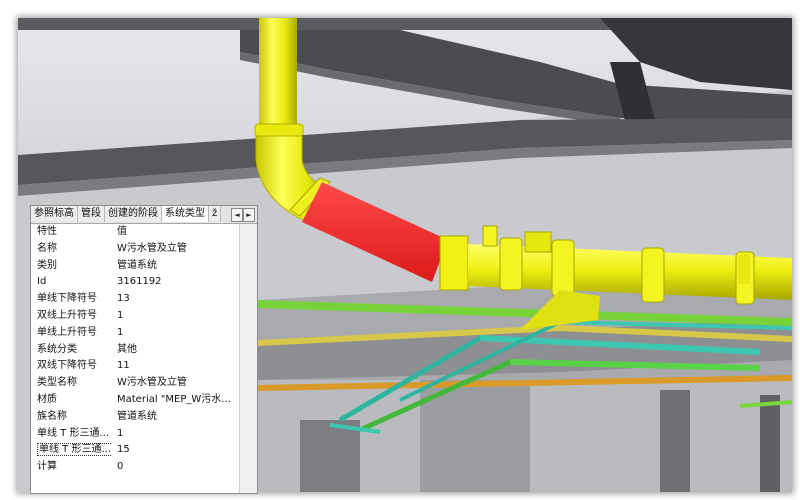 The width and height of the screenshot is (800, 500). Describe the element at coordinates (67, 332) in the screenshot. I see `property-name: 单线上升符号` at that location.